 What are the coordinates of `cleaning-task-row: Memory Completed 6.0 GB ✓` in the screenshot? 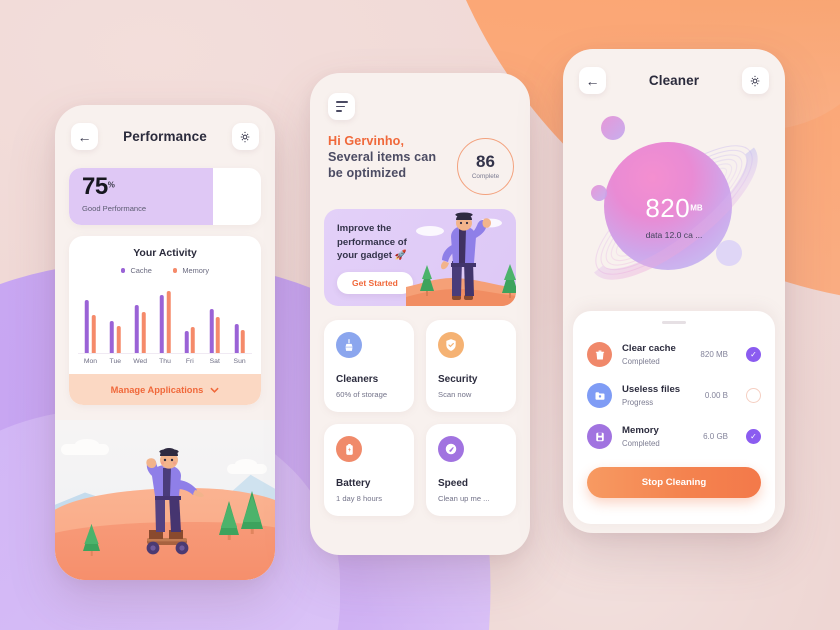 It's located at (674, 436).